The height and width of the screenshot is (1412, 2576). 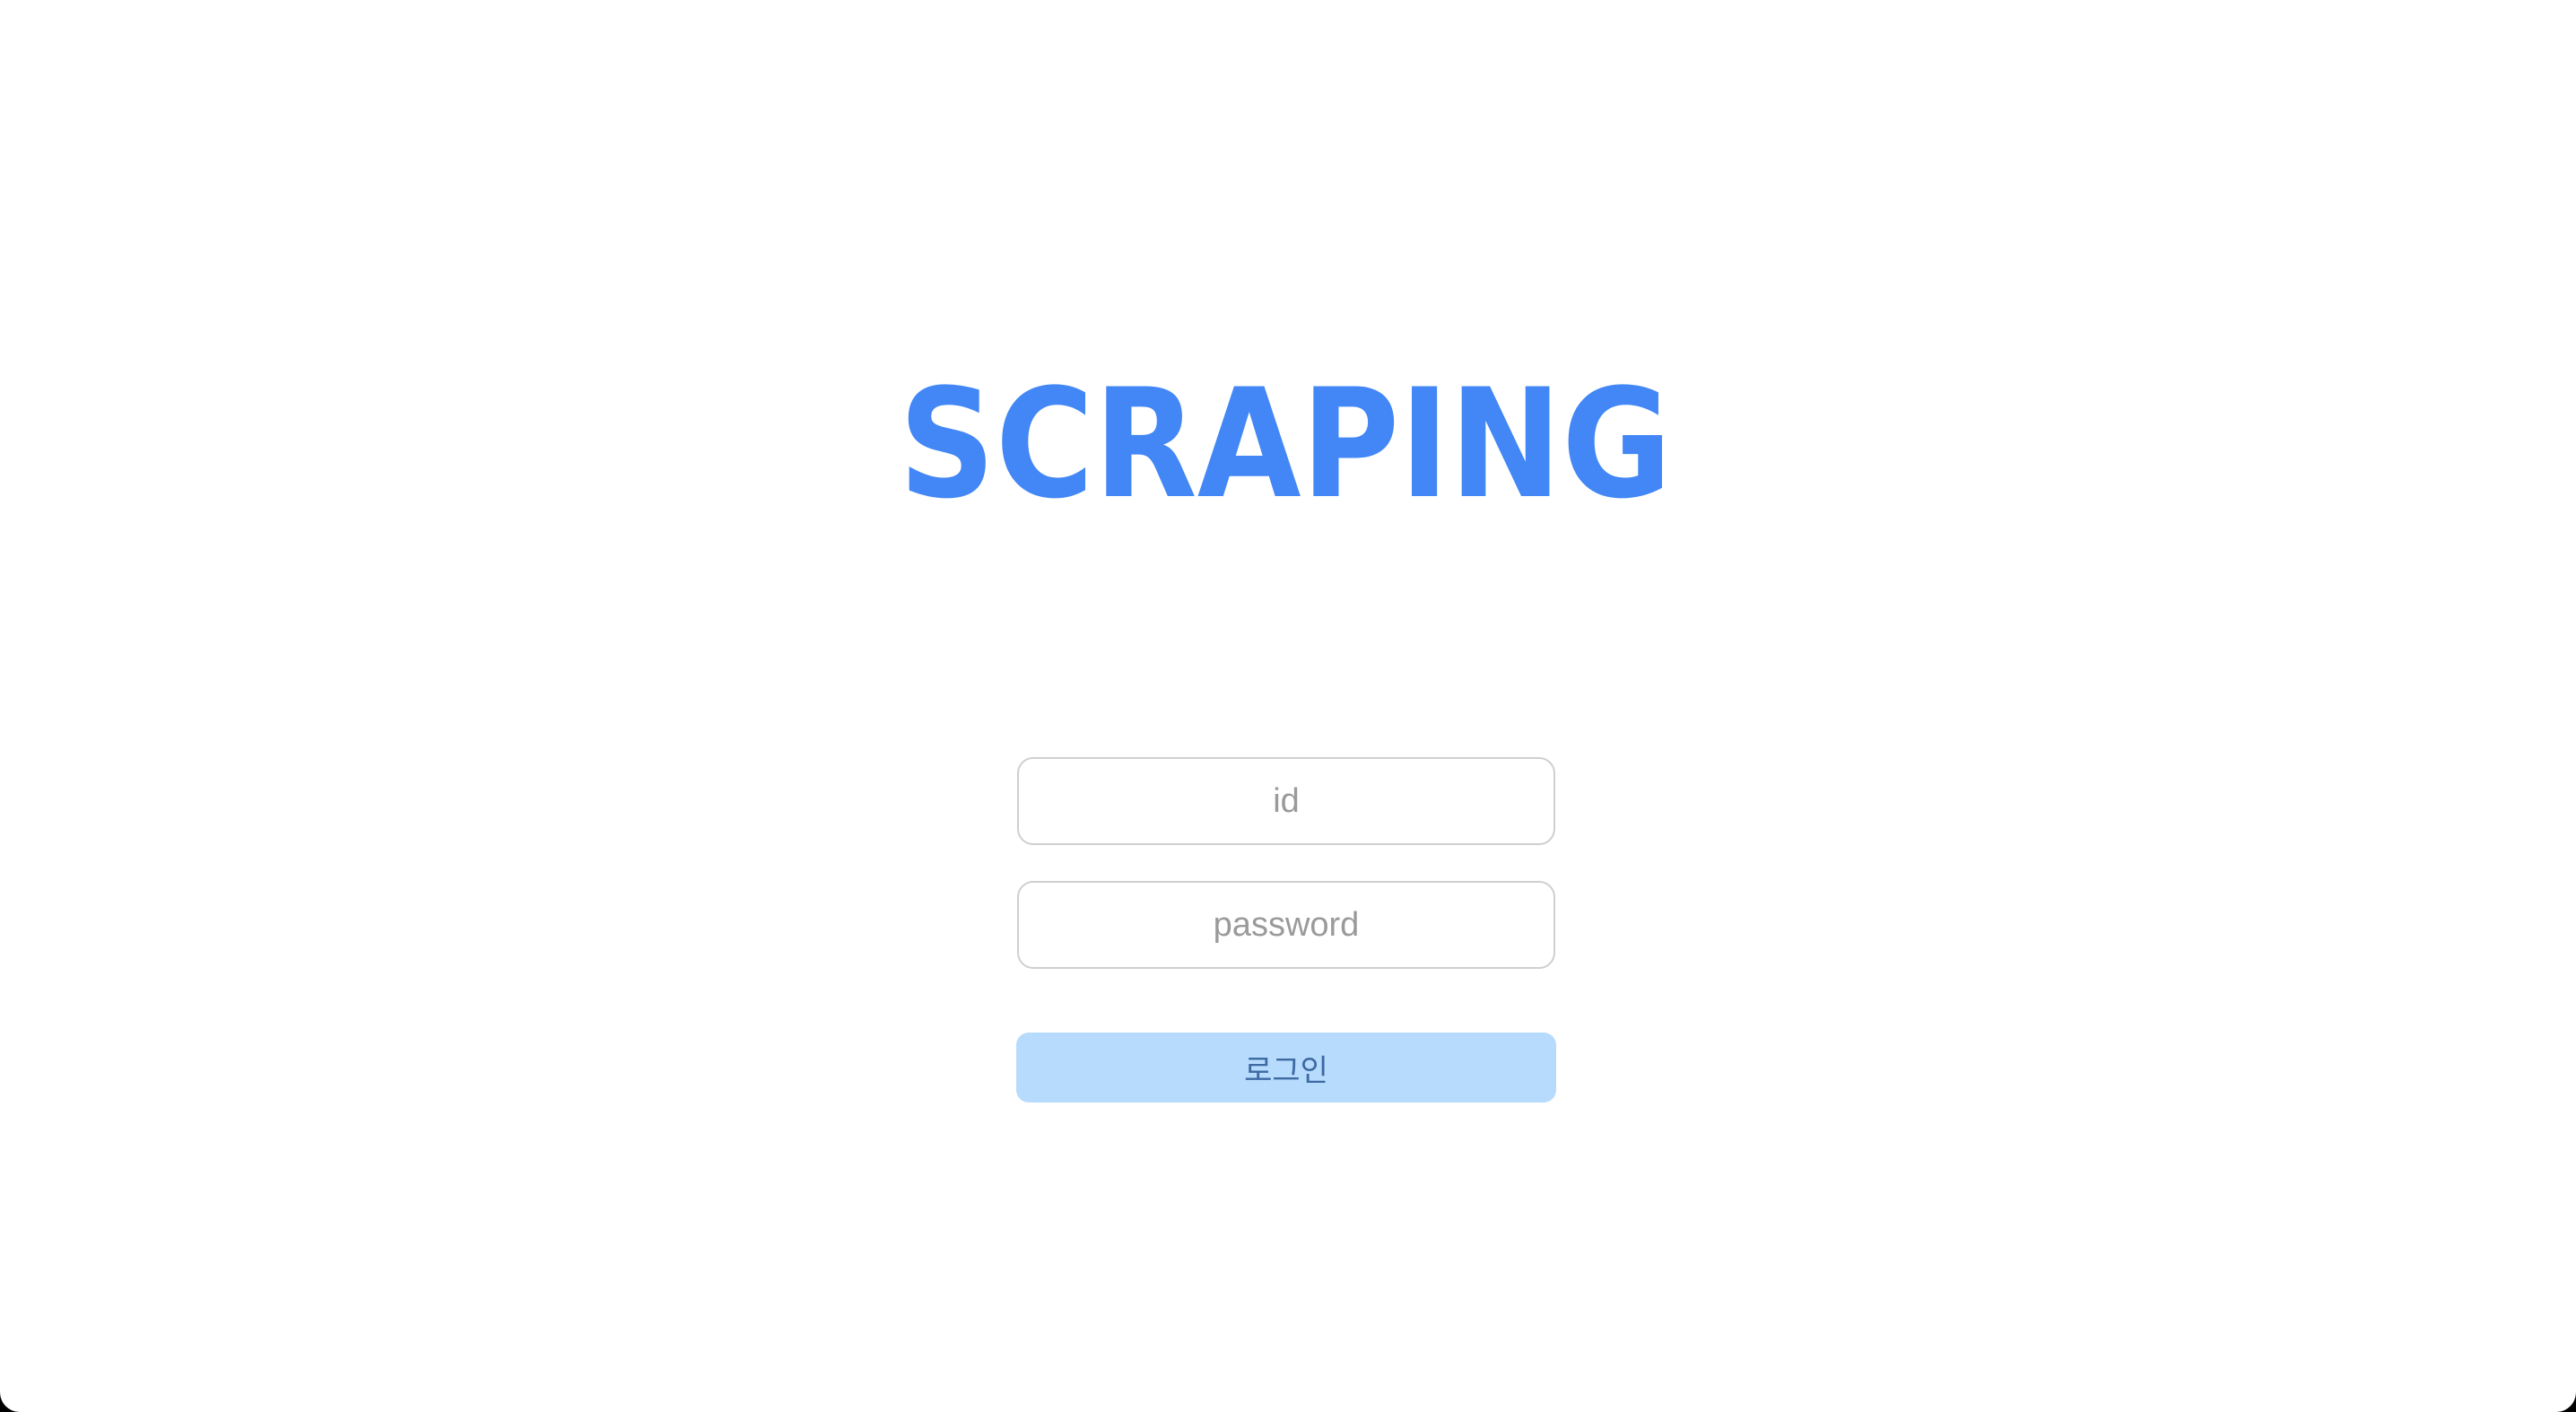 I want to click on scraping-logo: SCRAPING, so click(x=1285, y=442).